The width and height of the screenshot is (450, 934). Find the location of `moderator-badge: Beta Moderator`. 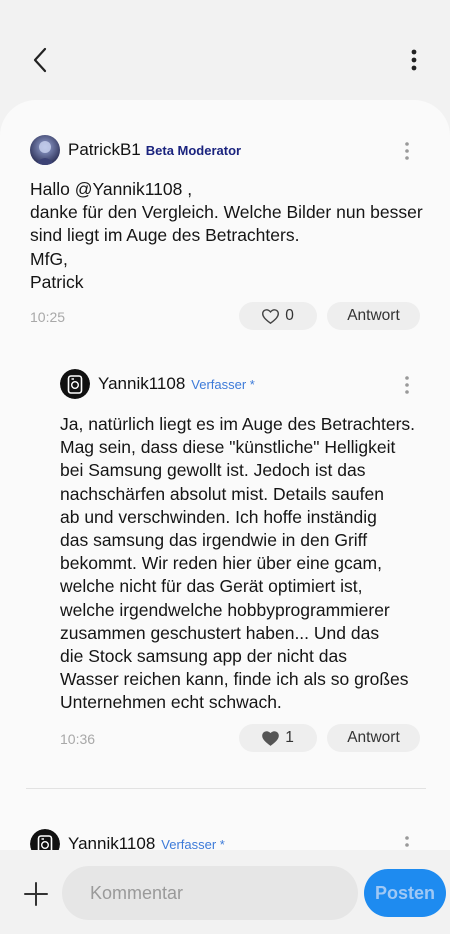

moderator-badge: Beta Moderator is located at coordinates (193, 150).